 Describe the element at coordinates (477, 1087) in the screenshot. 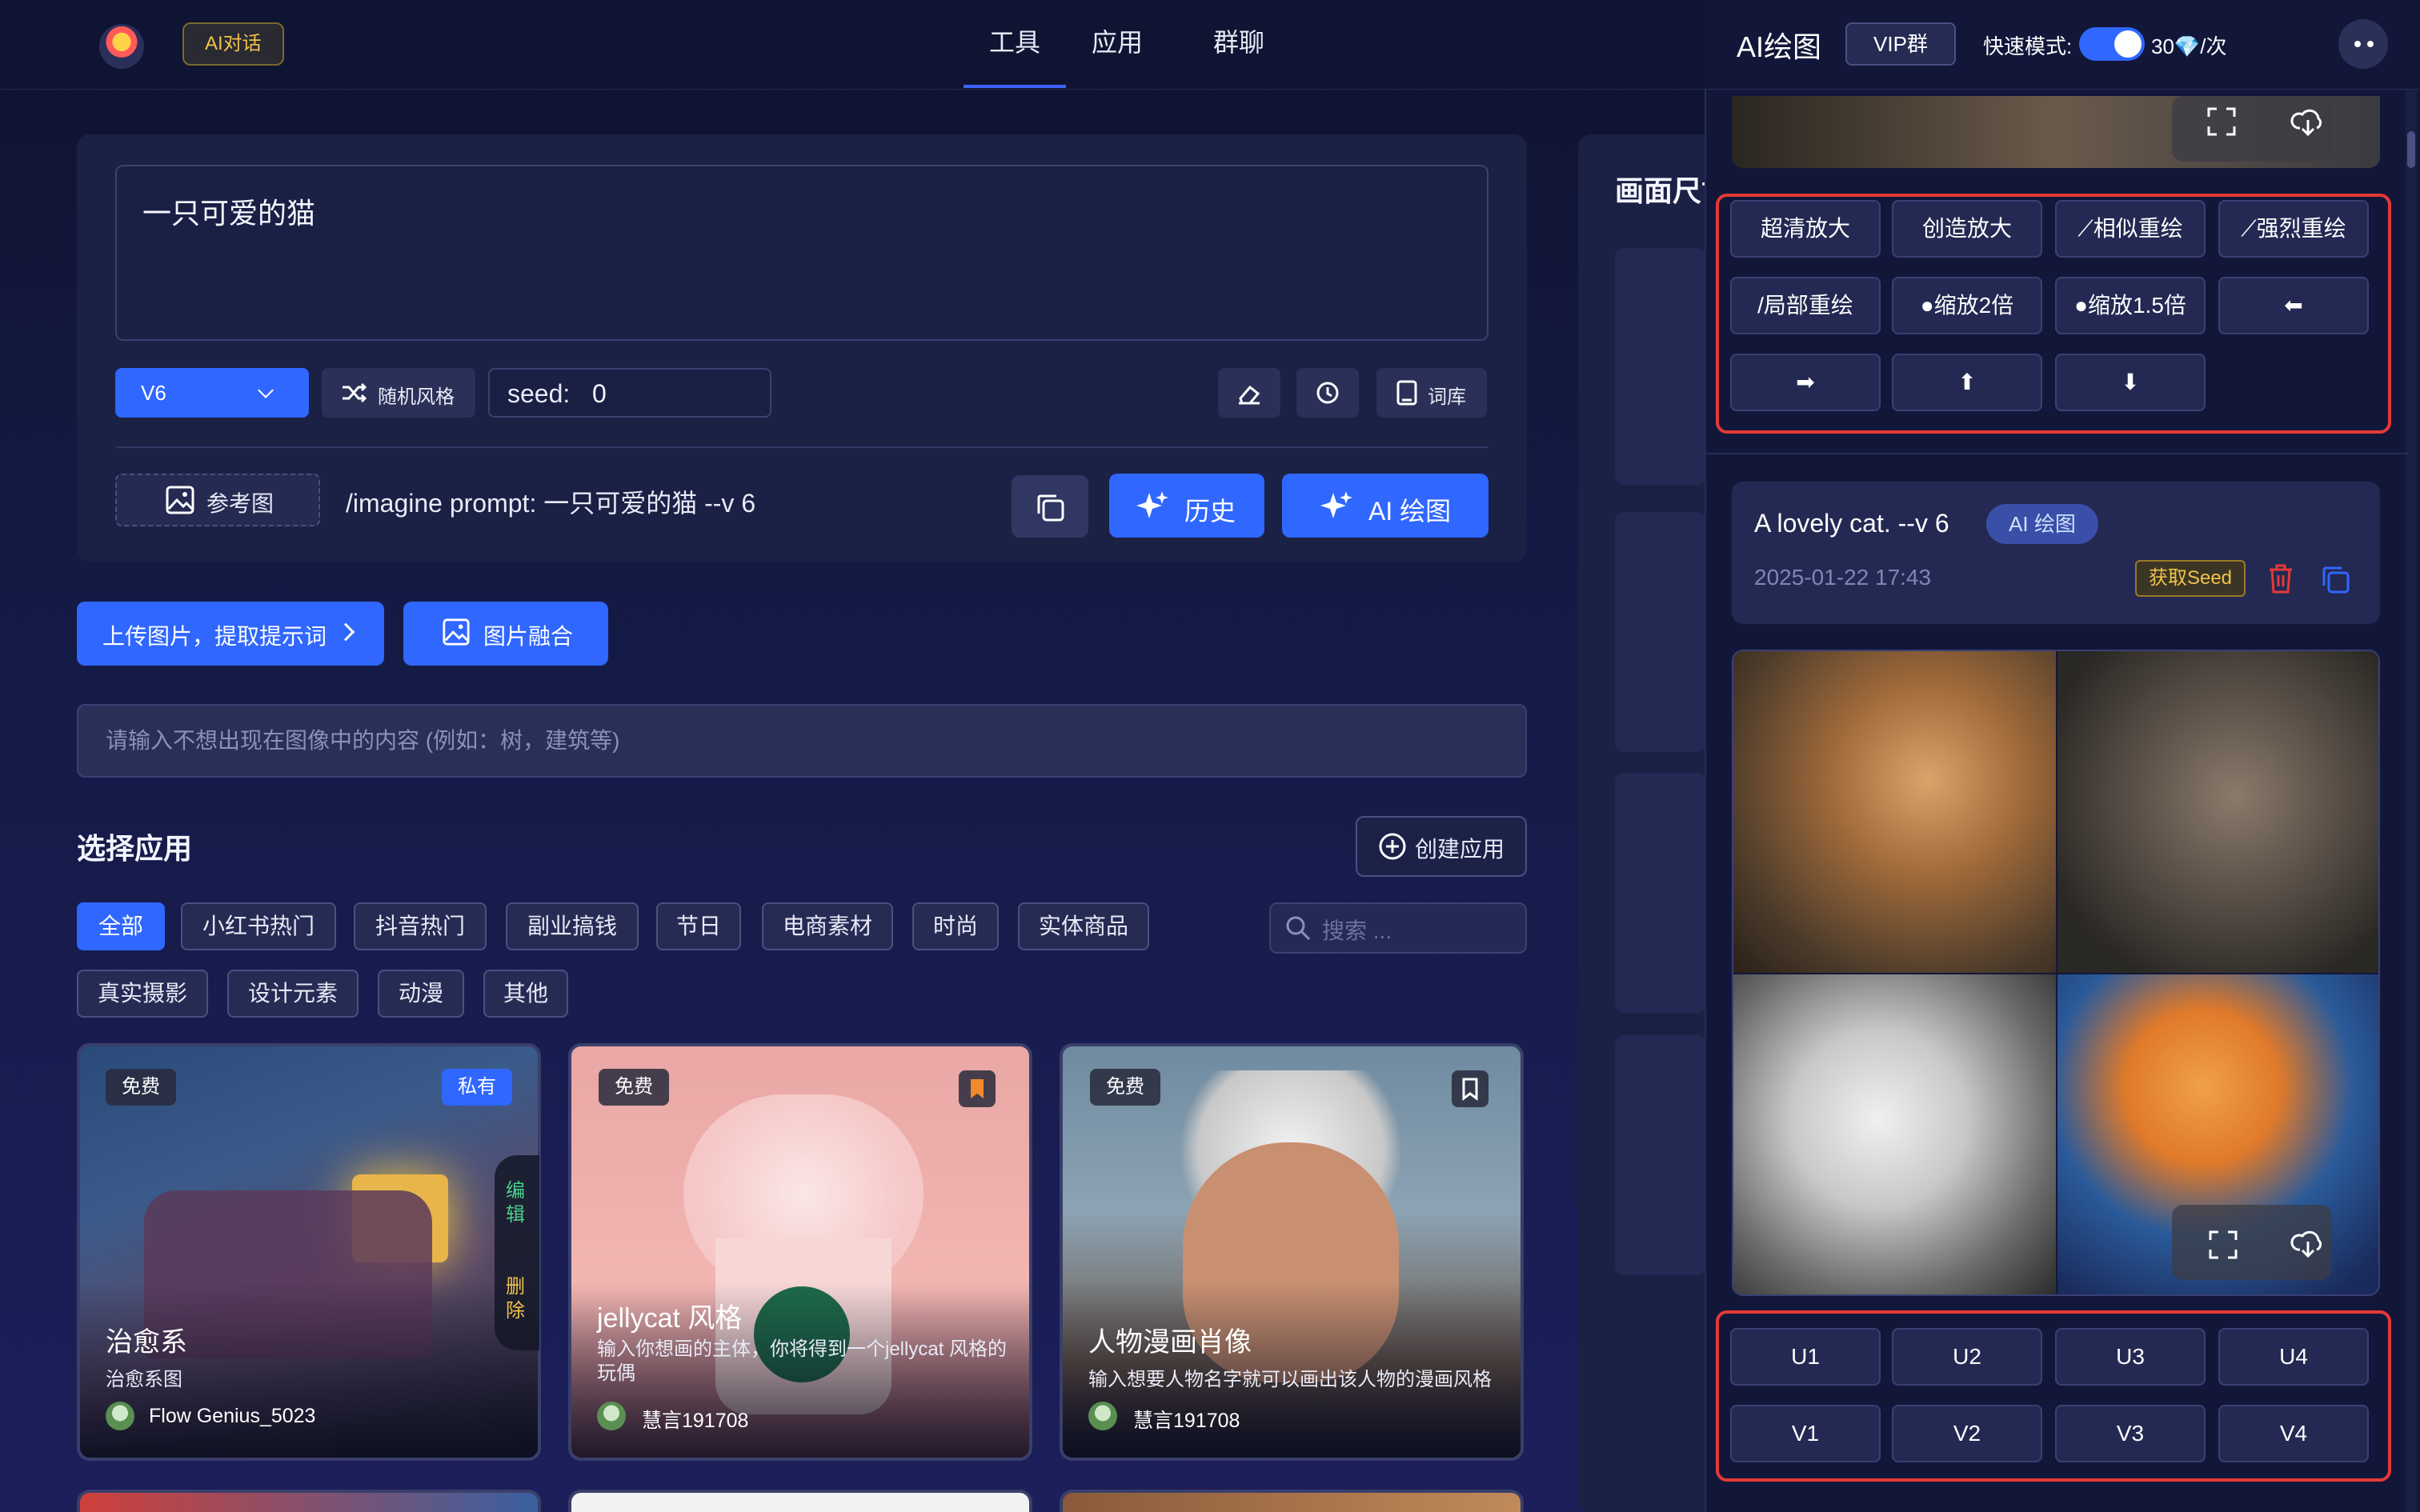

I see `private-badge: 私有` at that location.